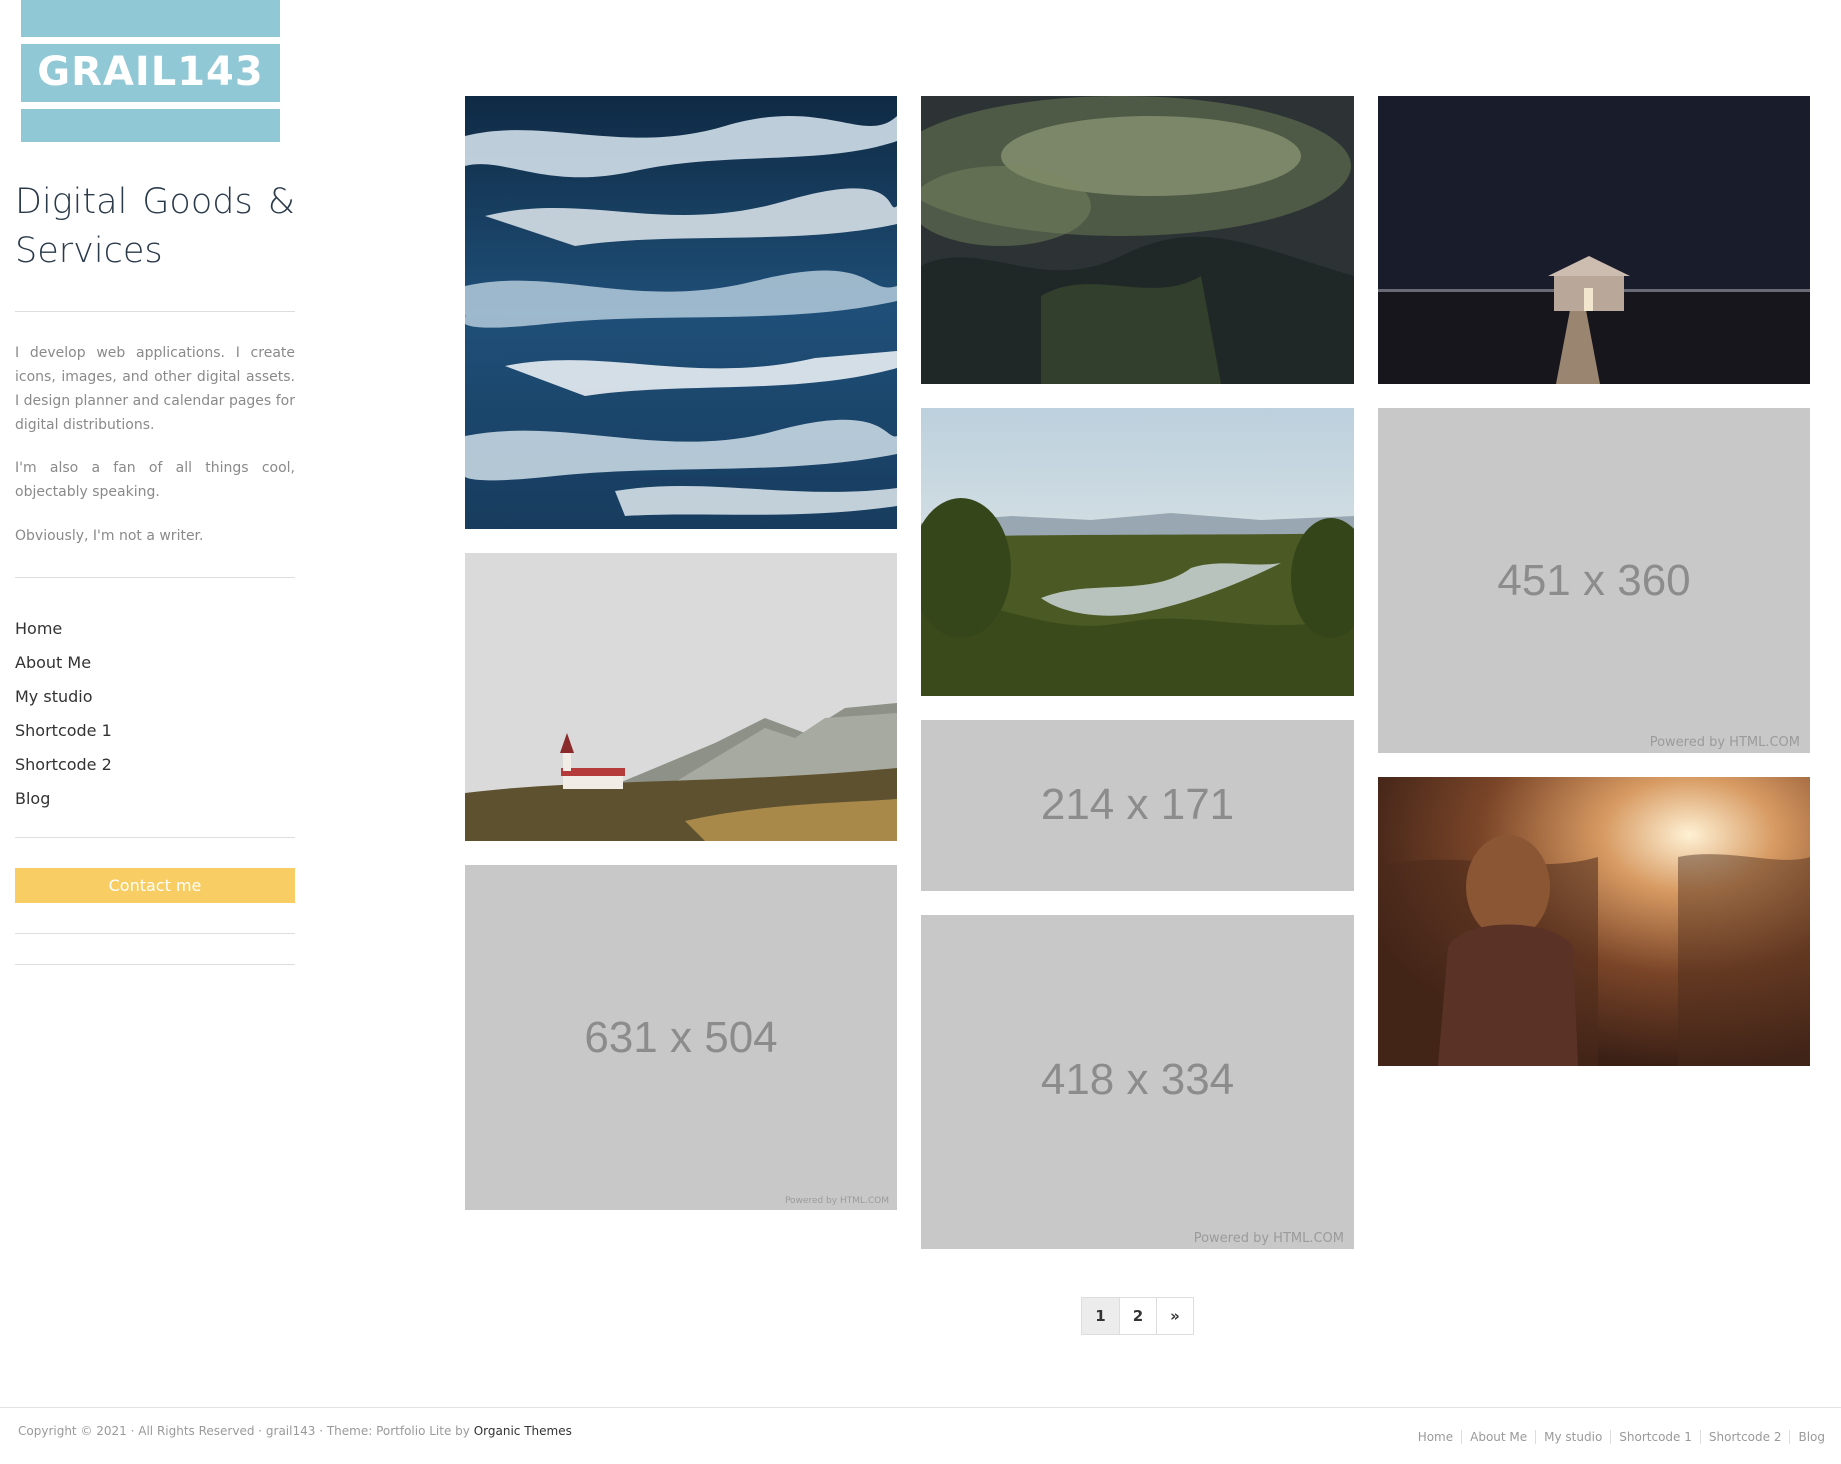 Image resolution: width=1841 pixels, height=1464 pixels. I want to click on site-logo: GRAIL143, so click(150, 71).